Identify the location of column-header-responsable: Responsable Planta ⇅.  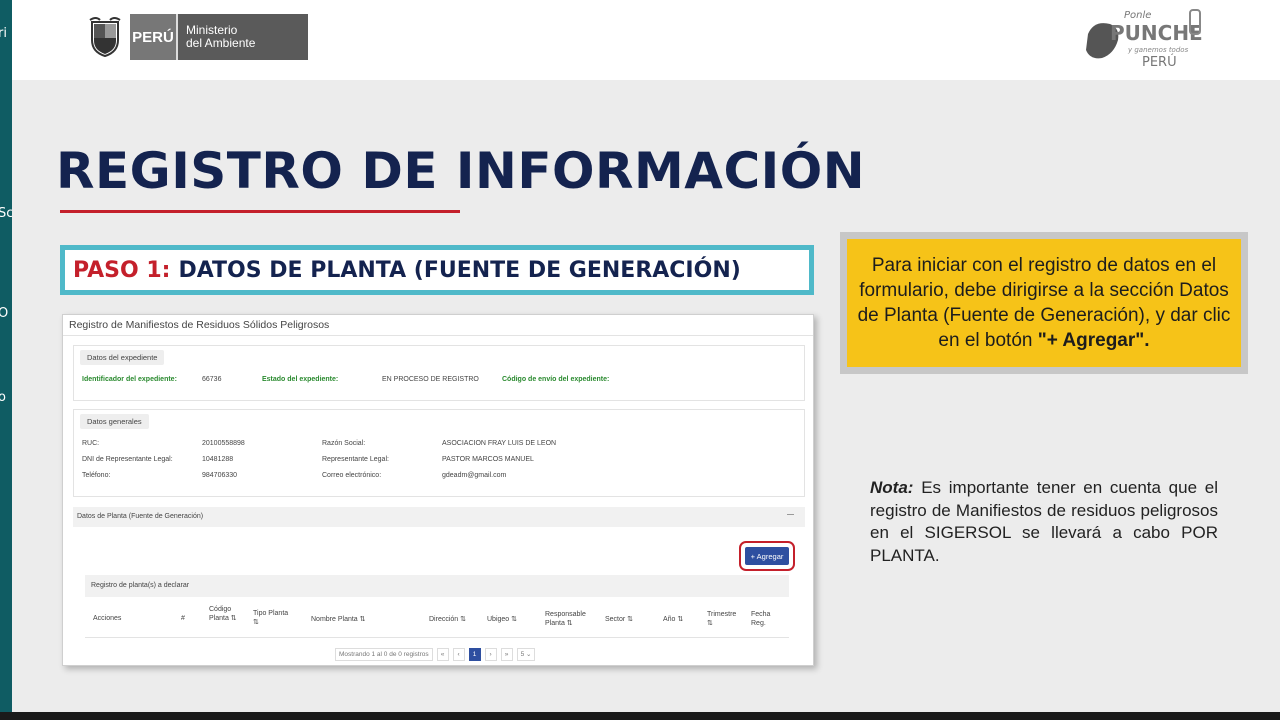
(568, 619).